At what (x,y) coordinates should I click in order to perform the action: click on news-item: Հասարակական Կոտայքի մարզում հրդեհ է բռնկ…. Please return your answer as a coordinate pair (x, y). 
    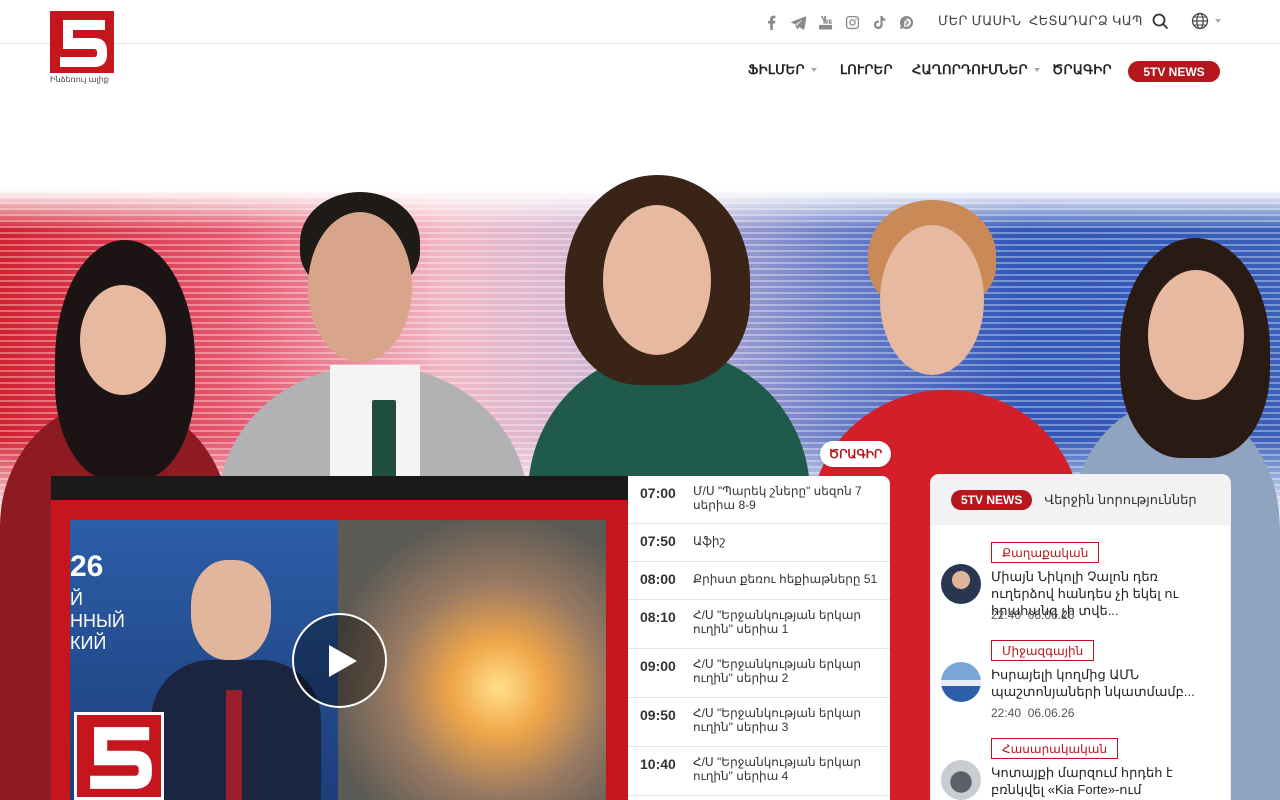
    Looking at the image, I should click on (1081, 769).